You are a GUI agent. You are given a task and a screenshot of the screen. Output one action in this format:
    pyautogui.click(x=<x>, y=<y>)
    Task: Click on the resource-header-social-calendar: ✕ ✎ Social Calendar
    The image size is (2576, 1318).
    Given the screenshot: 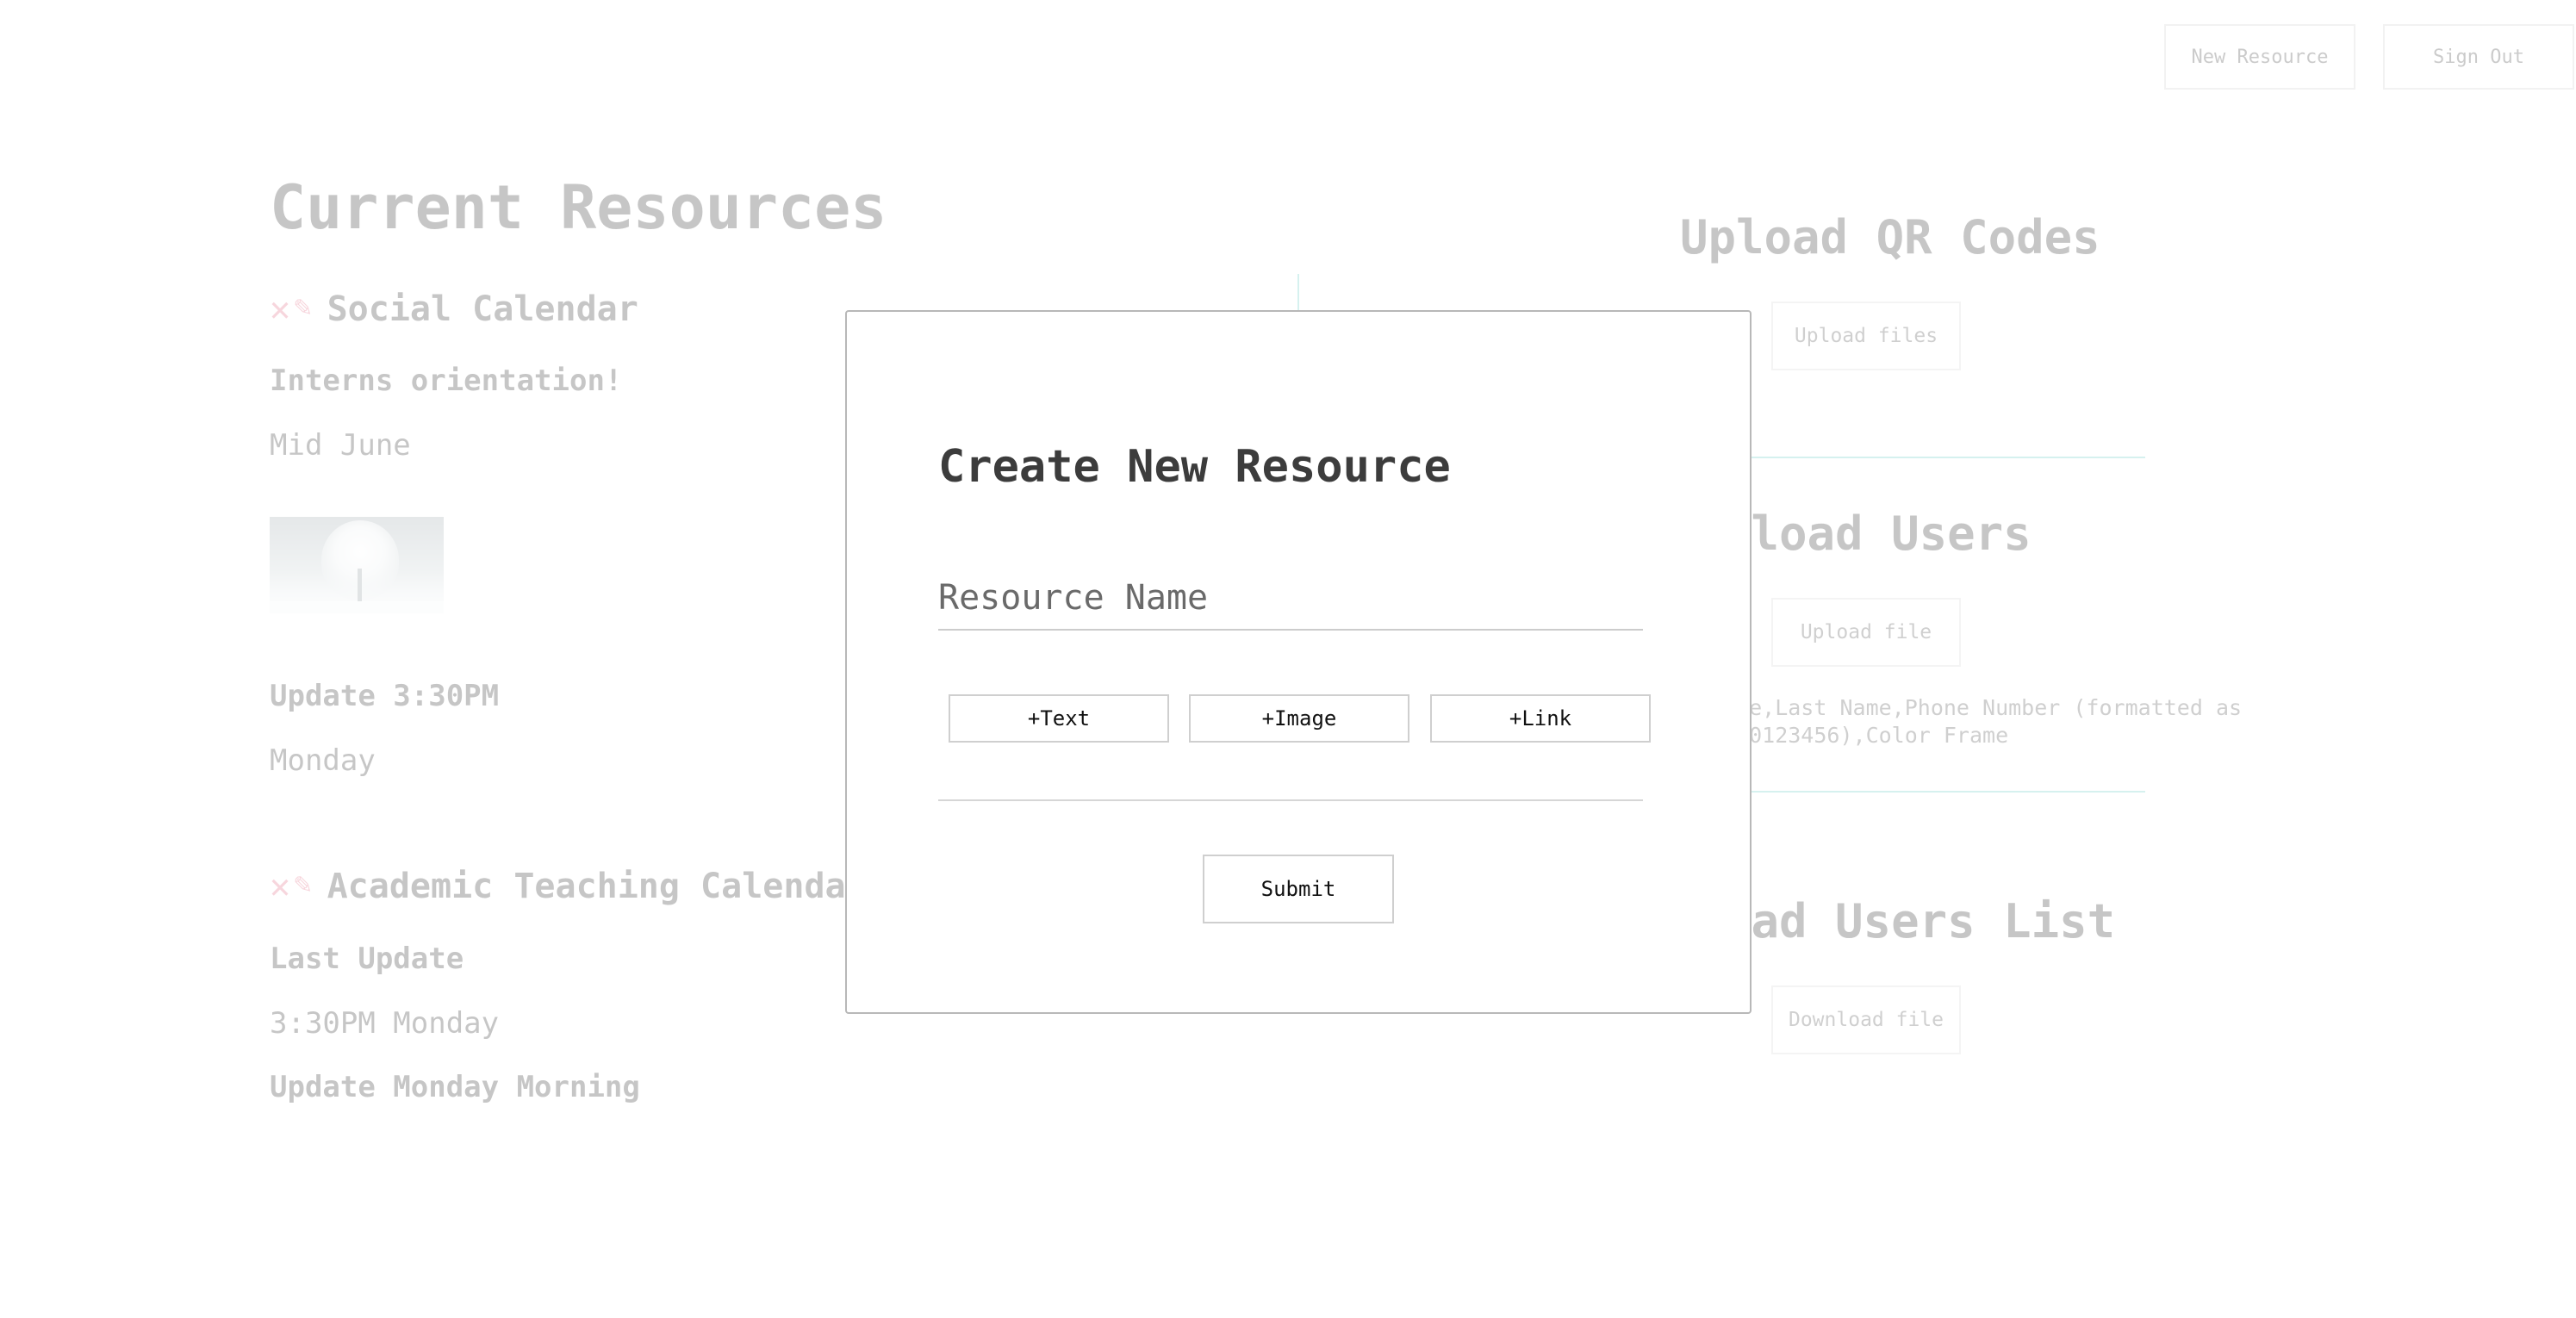 What is the action you would take?
    pyautogui.click(x=454, y=309)
    